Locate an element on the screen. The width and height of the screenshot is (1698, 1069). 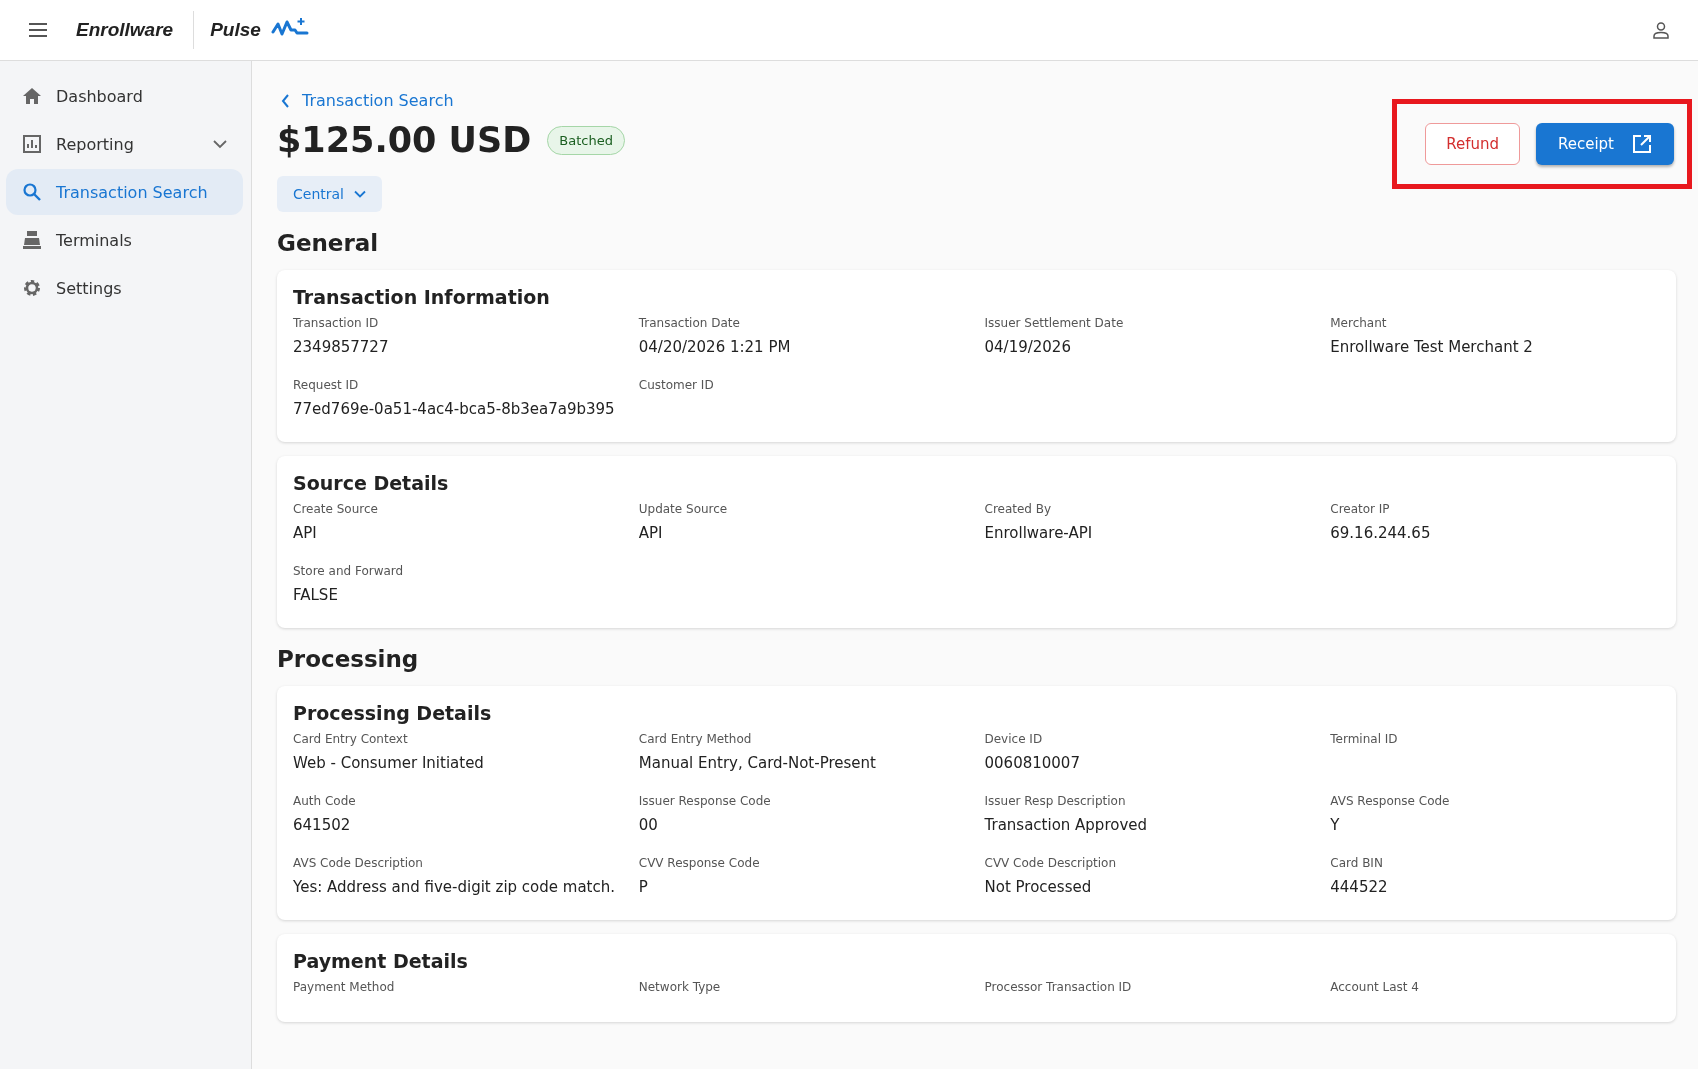
section-heading: Processing is located at coordinates (348, 659).